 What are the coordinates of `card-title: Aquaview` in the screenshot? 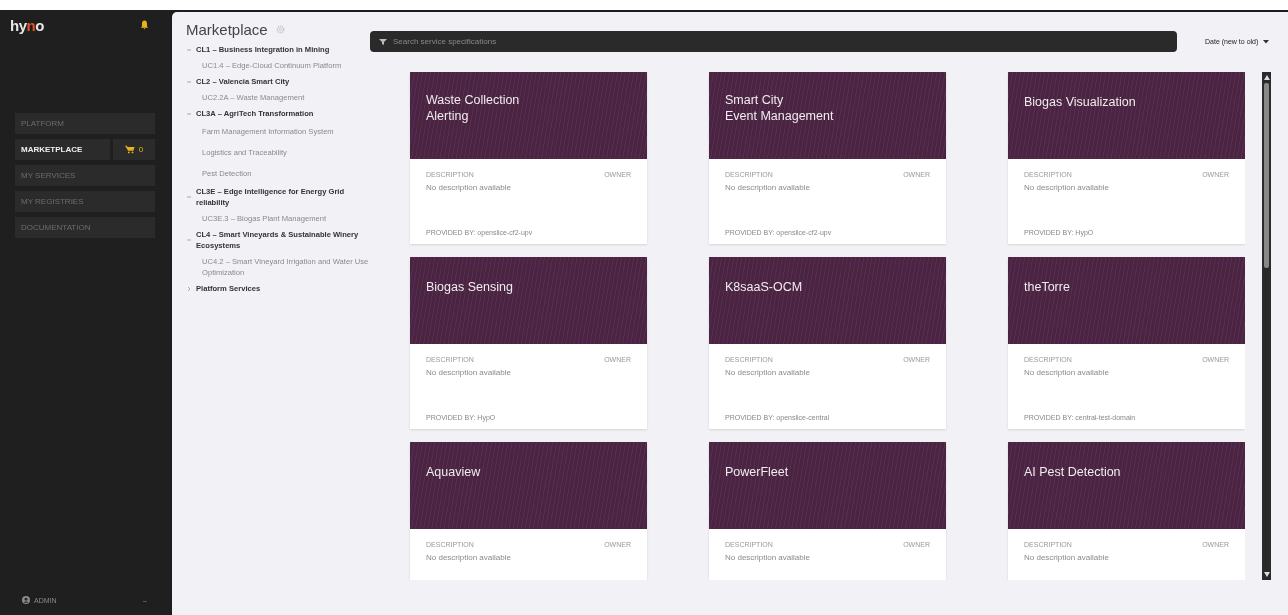 It's located at (453, 472).